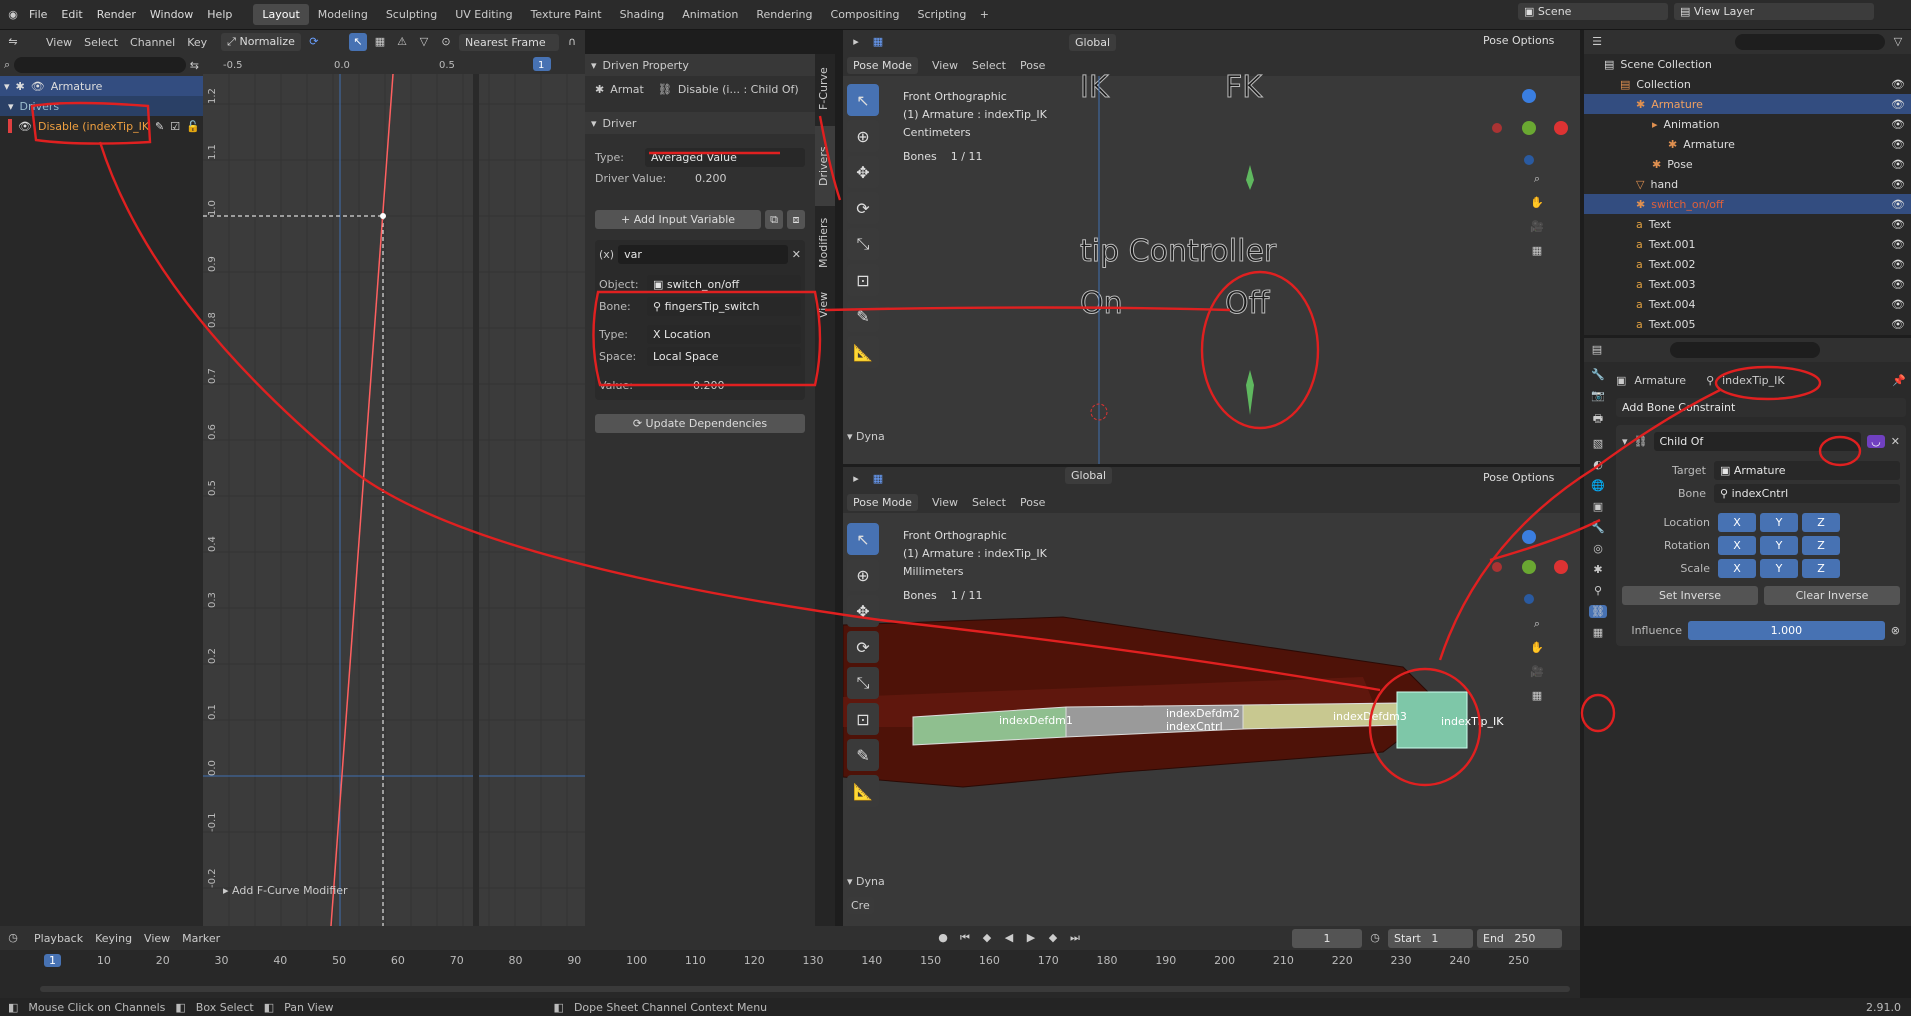  I want to click on target-field: ▣ Armature, so click(1807, 470).